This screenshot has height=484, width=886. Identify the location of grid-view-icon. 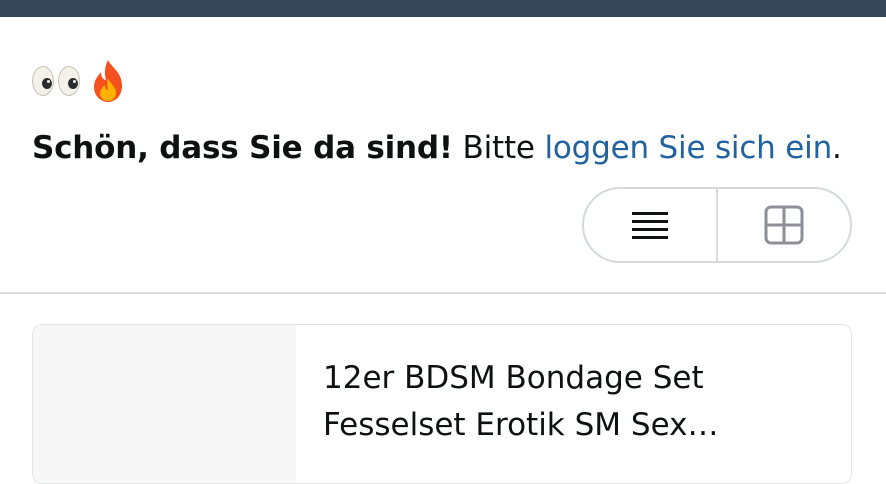
(784, 225).